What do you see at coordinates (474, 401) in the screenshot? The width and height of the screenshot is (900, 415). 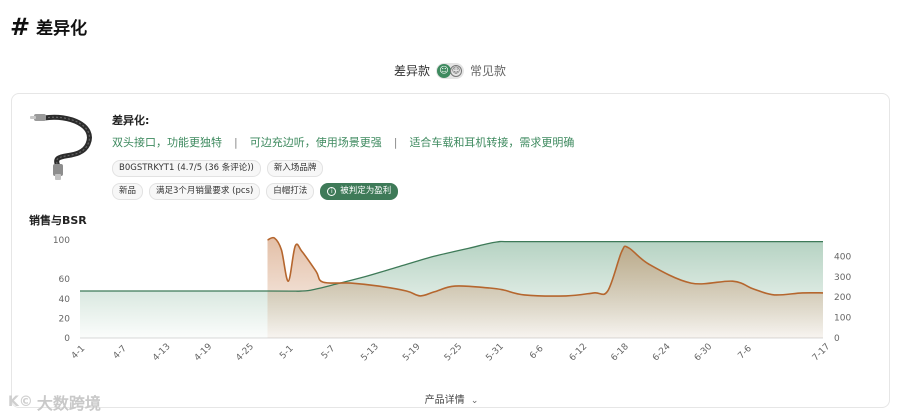 I see `chevron-down-icon: ⌄` at bounding box center [474, 401].